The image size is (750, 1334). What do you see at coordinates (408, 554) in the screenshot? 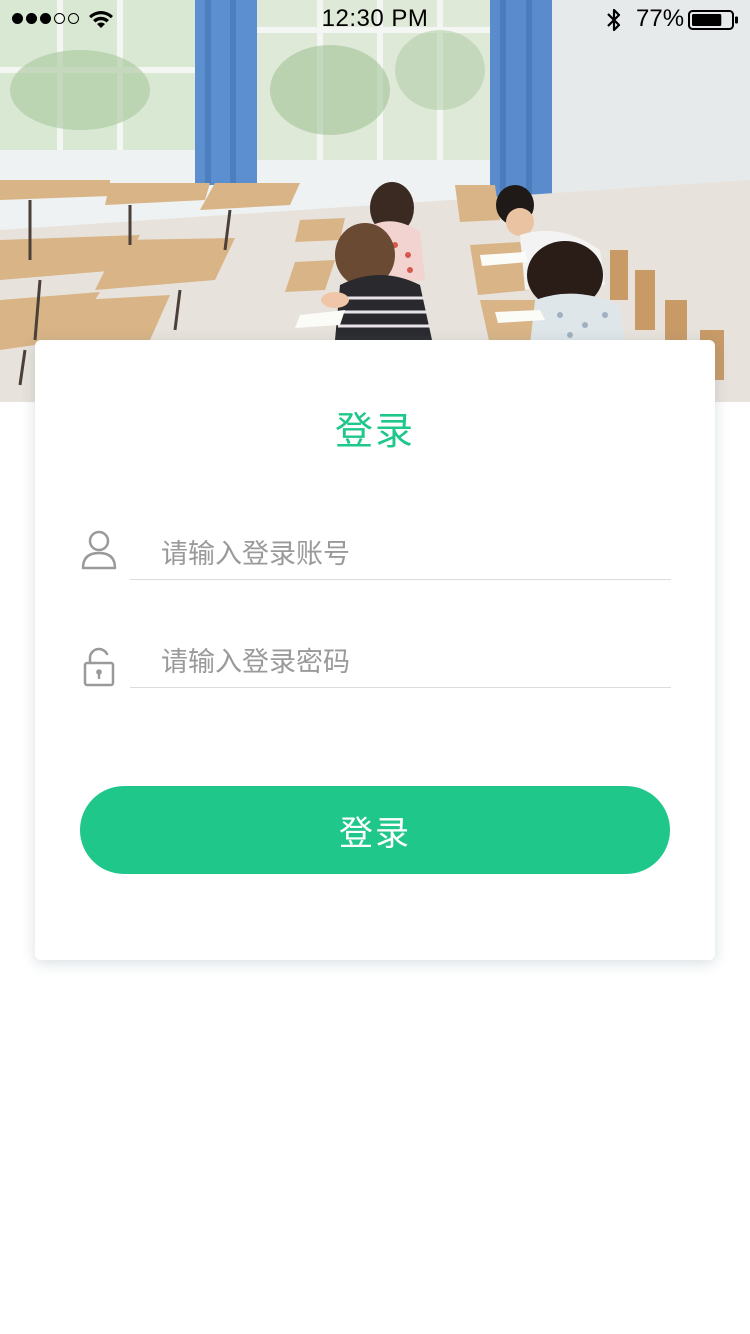
I see `account-input` at bounding box center [408, 554].